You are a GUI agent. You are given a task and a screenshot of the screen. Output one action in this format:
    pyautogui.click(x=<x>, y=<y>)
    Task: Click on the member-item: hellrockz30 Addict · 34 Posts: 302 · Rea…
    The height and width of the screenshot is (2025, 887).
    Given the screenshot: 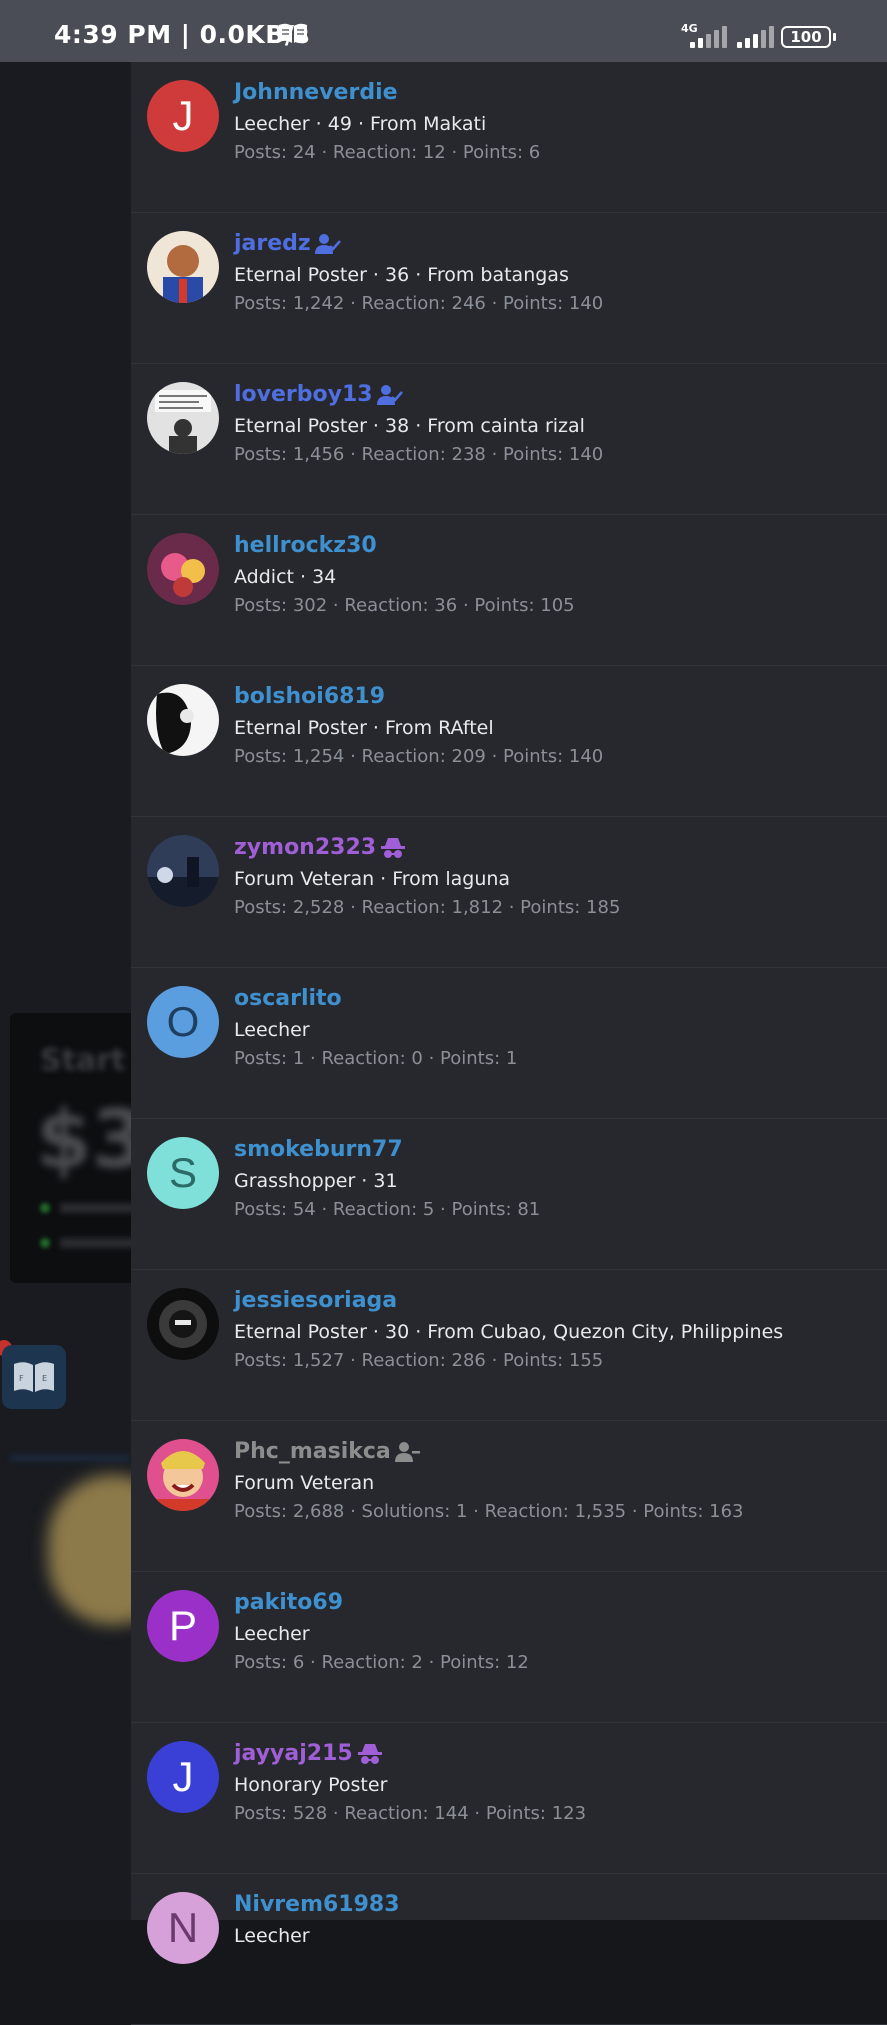 What is the action you would take?
    pyautogui.click(x=509, y=590)
    